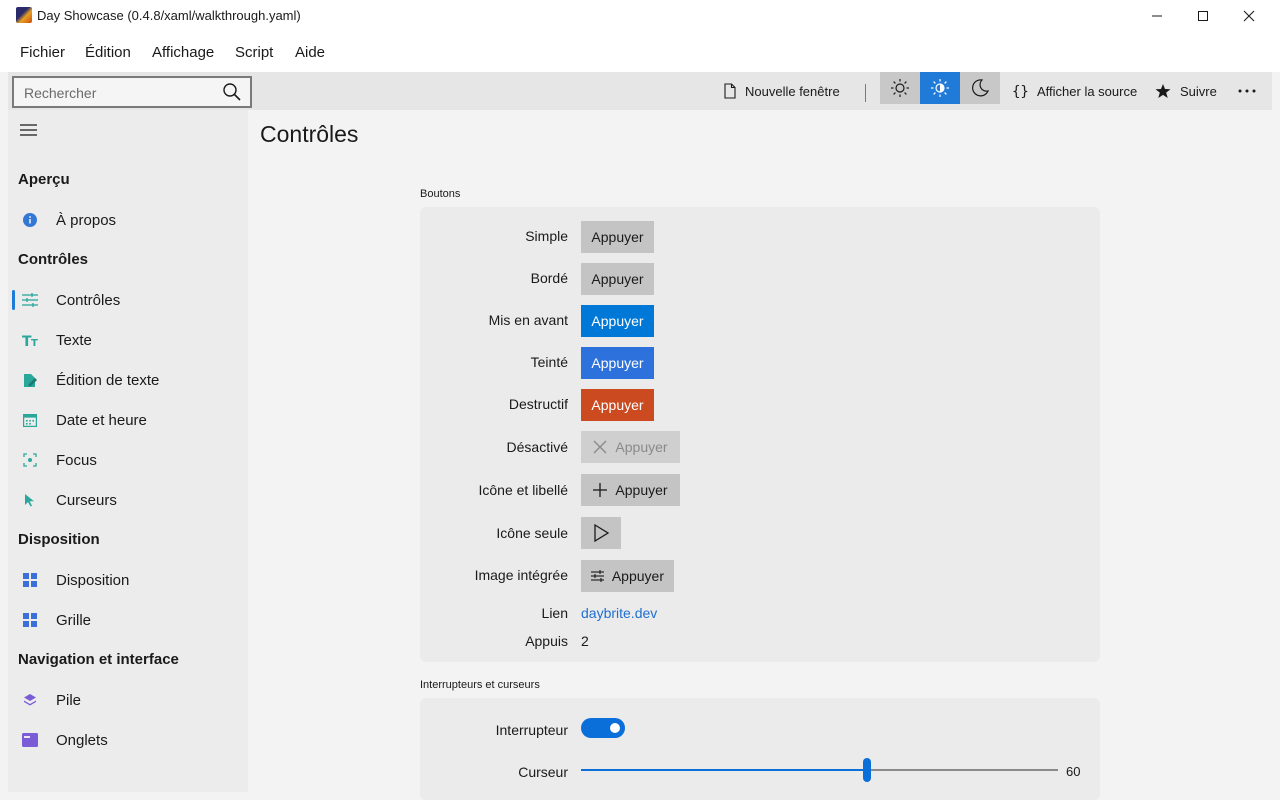 This screenshot has width=1280, height=800. Describe the element at coordinates (42, 52) in the screenshot. I see `menu-file: Fichier` at that location.